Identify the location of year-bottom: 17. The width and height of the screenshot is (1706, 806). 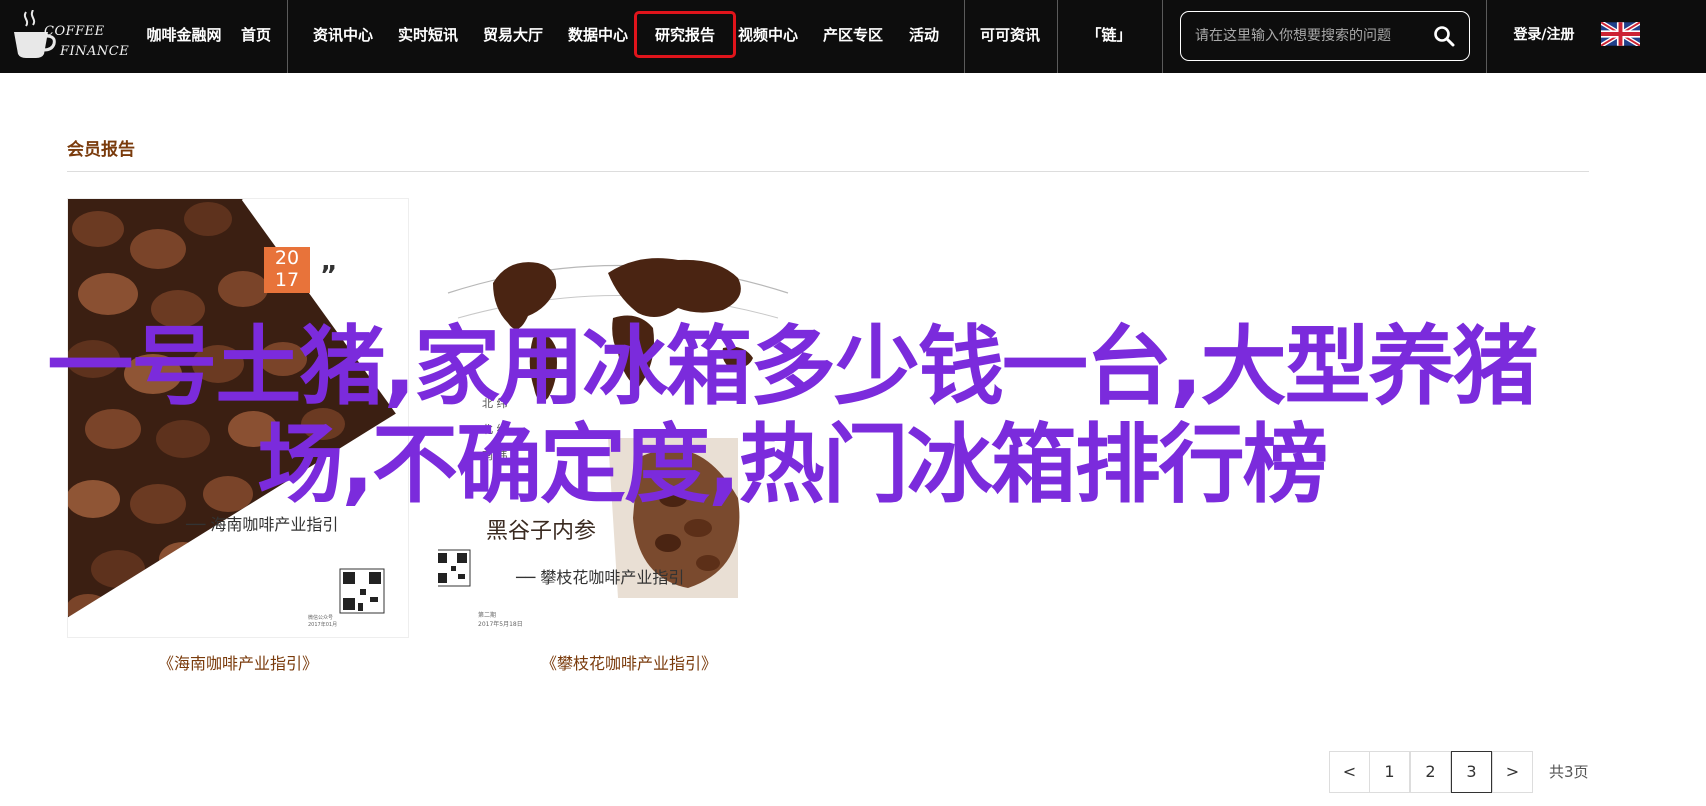
(287, 280).